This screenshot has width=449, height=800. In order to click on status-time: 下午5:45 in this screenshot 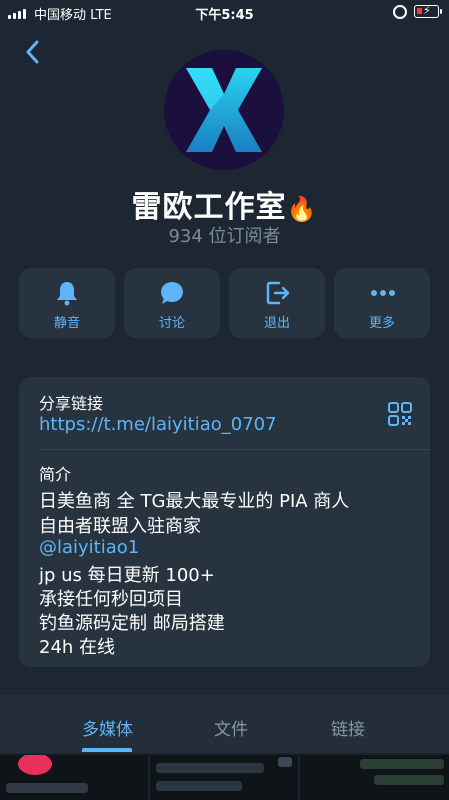, I will do `click(224, 15)`.